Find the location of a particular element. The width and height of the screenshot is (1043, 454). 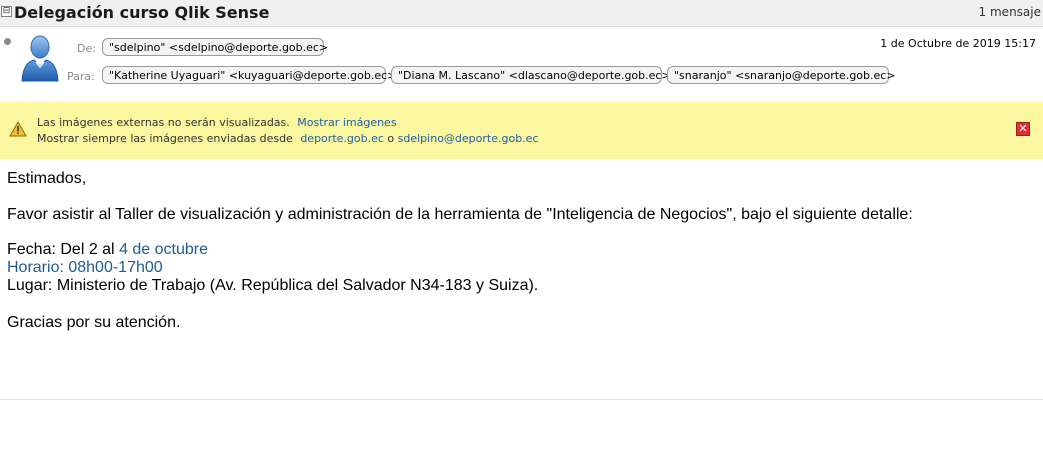

fecha-line: Fecha: Del 2 al 4 de octubre is located at coordinates (107, 250).